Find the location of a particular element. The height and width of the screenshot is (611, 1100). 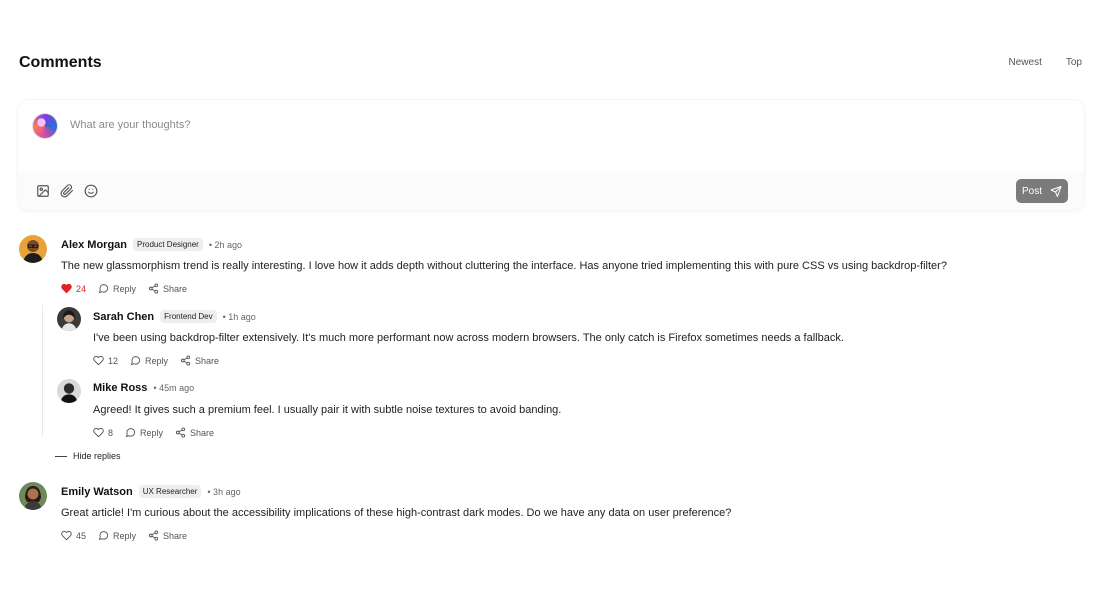

comment-meta: Mike Ross • 45m ago is located at coordinates (143, 388).